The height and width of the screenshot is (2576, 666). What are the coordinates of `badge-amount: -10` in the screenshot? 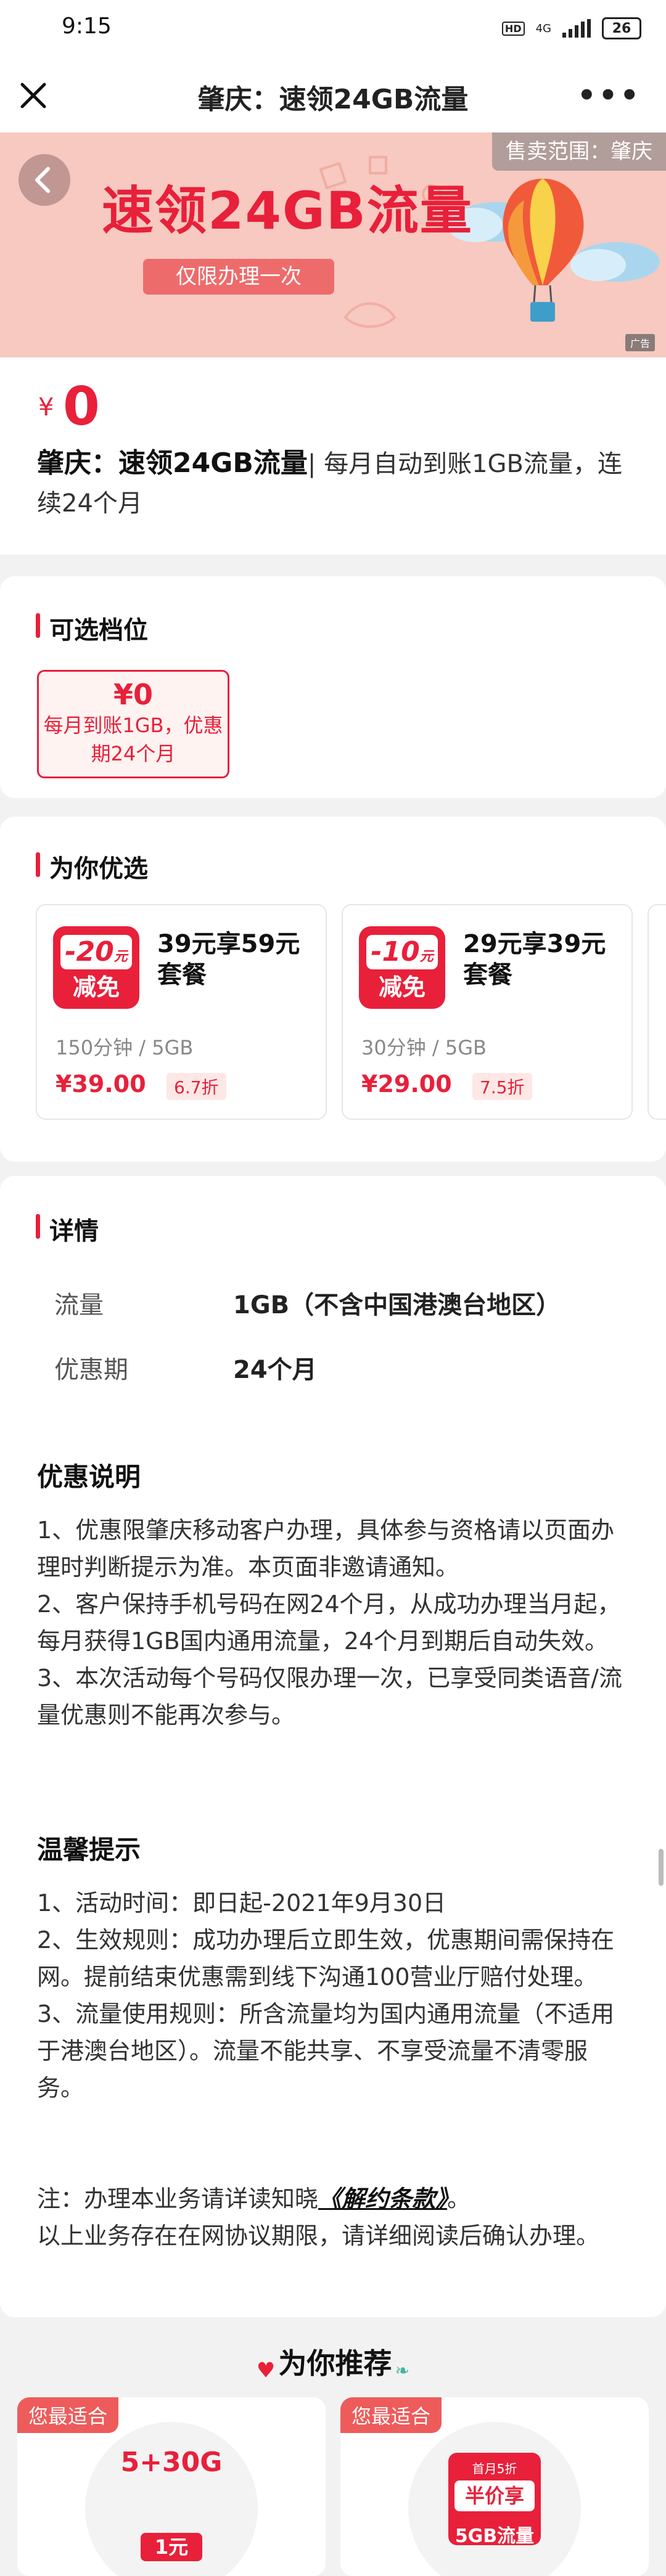 It's located at (395, 952).